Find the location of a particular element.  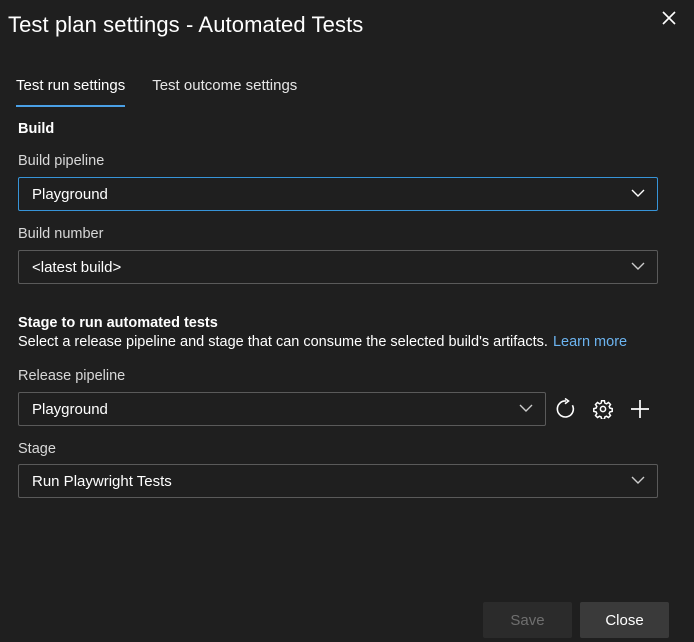

gear-icon is located at coordinates (603, 409).